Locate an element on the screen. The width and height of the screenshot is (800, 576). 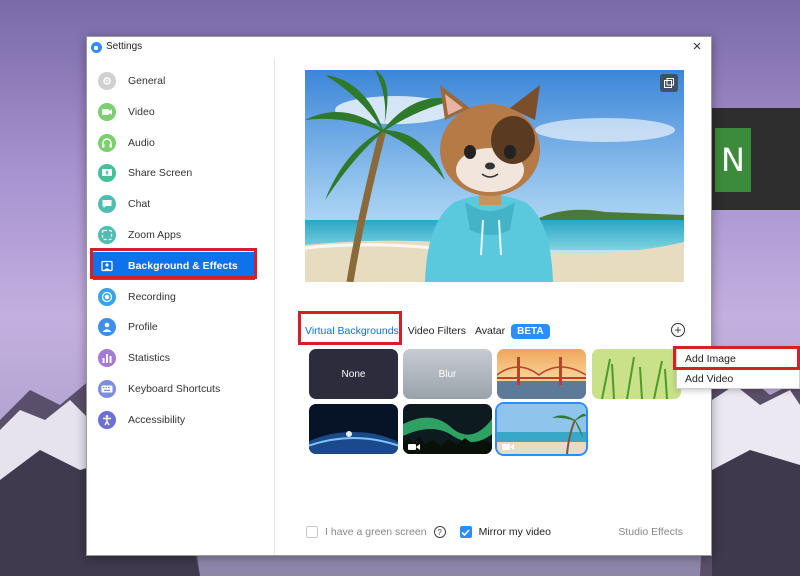
record-icon is located at coordinates (107, 296).